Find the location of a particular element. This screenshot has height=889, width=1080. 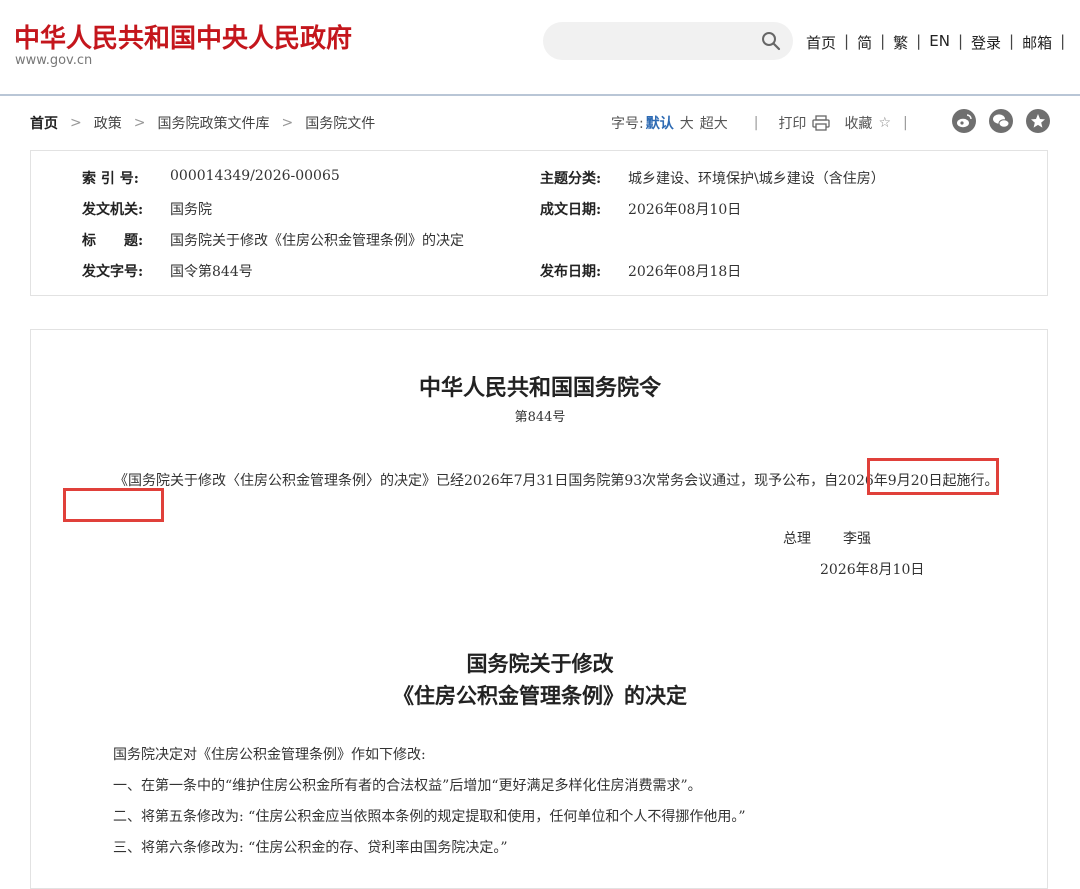

body-line: 国务院决定对《住房公积金管理条例》作如下修改: is located at coordinates (269, 755).